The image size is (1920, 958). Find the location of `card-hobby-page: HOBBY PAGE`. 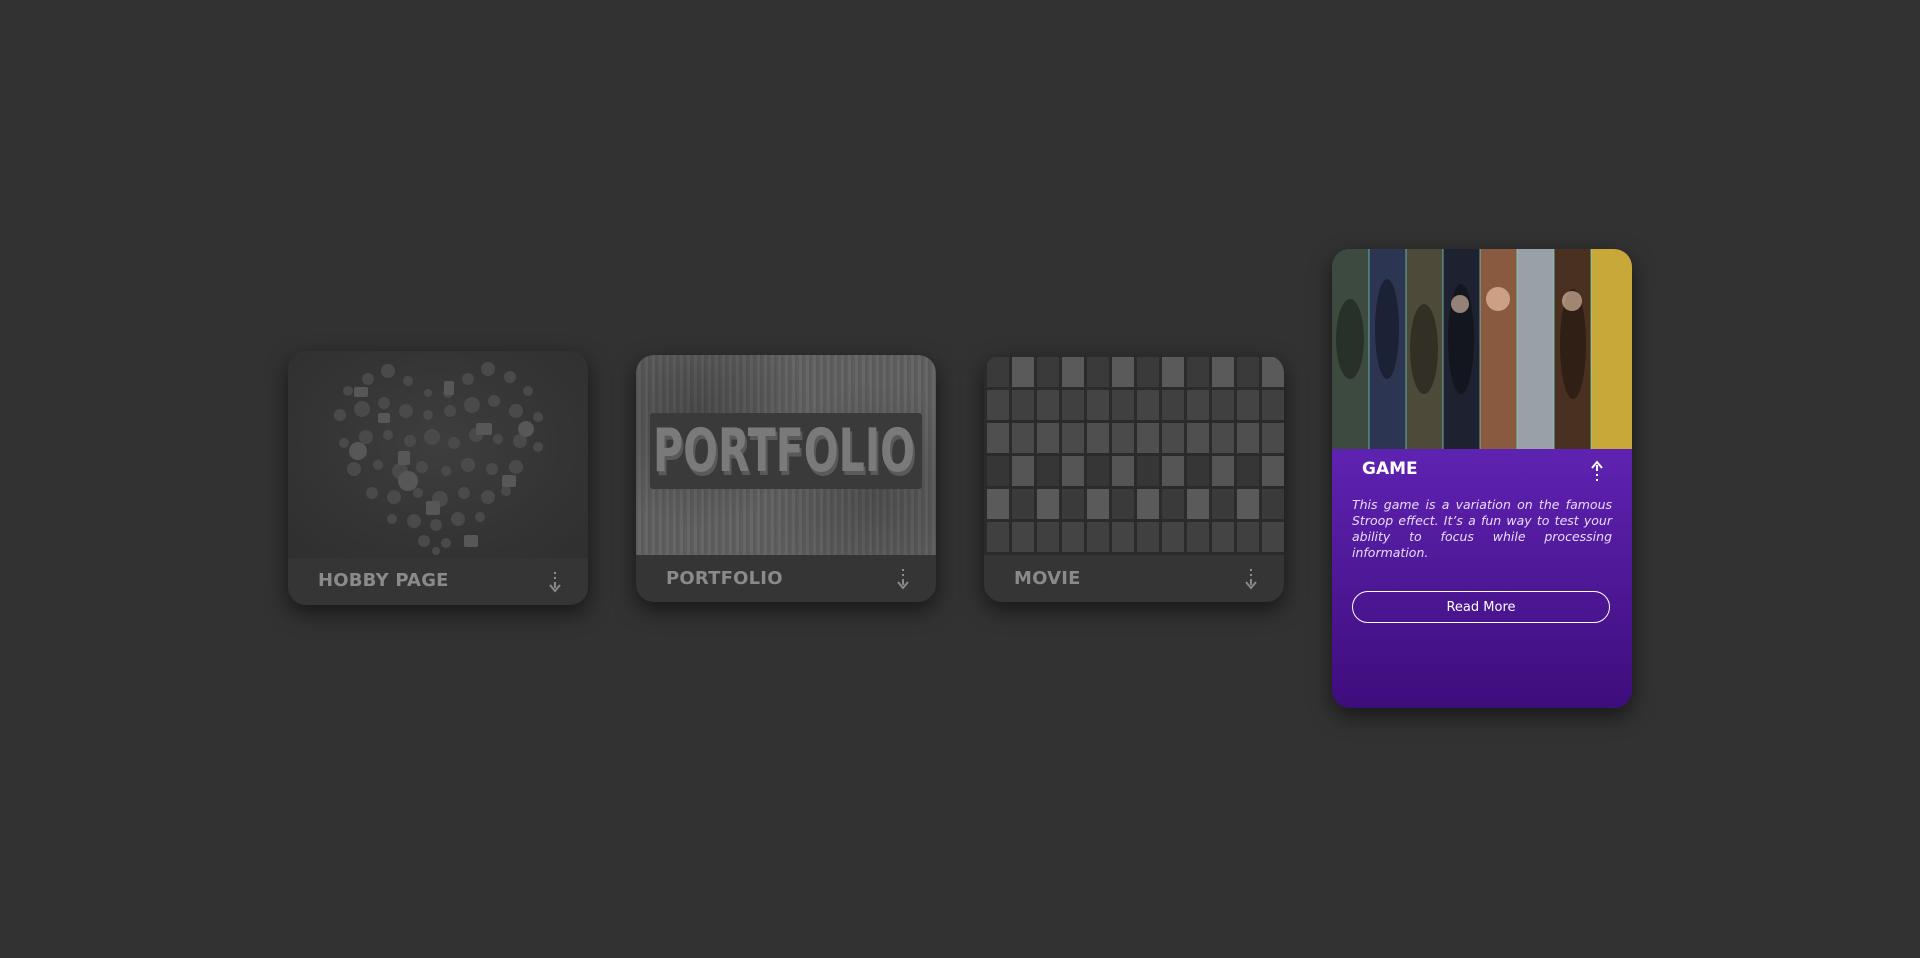

card-hobby-page: HOBBY PAGE is located at coordinates (438, 478).